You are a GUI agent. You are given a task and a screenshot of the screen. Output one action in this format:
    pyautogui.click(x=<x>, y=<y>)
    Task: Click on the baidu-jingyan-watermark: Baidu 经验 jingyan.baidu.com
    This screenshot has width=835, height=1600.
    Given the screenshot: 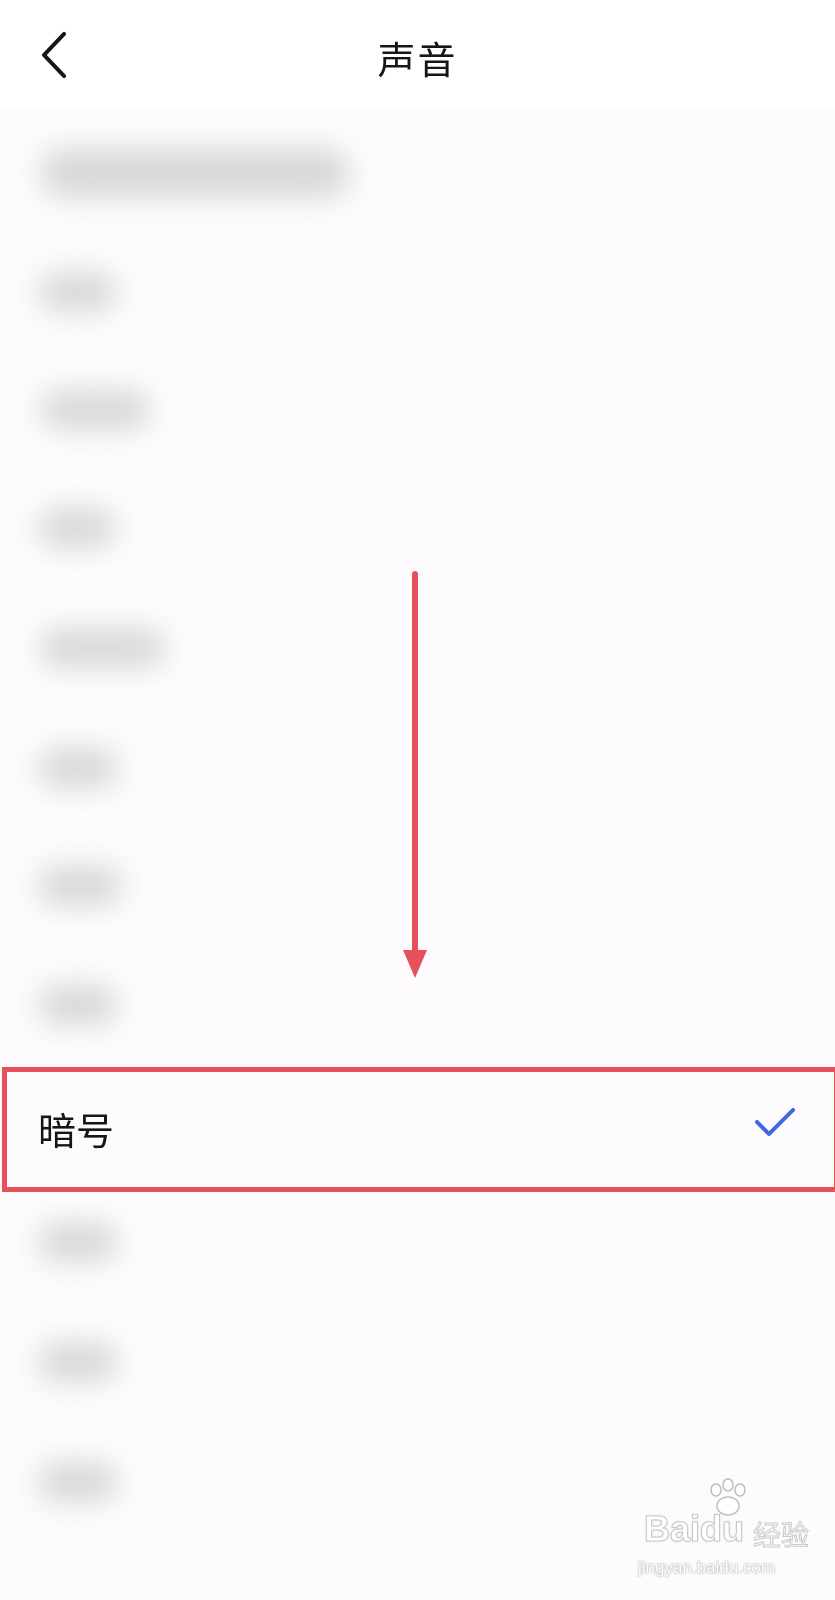 What is the action you would take?
    pyautogui.click(x=728, y=1533)
    